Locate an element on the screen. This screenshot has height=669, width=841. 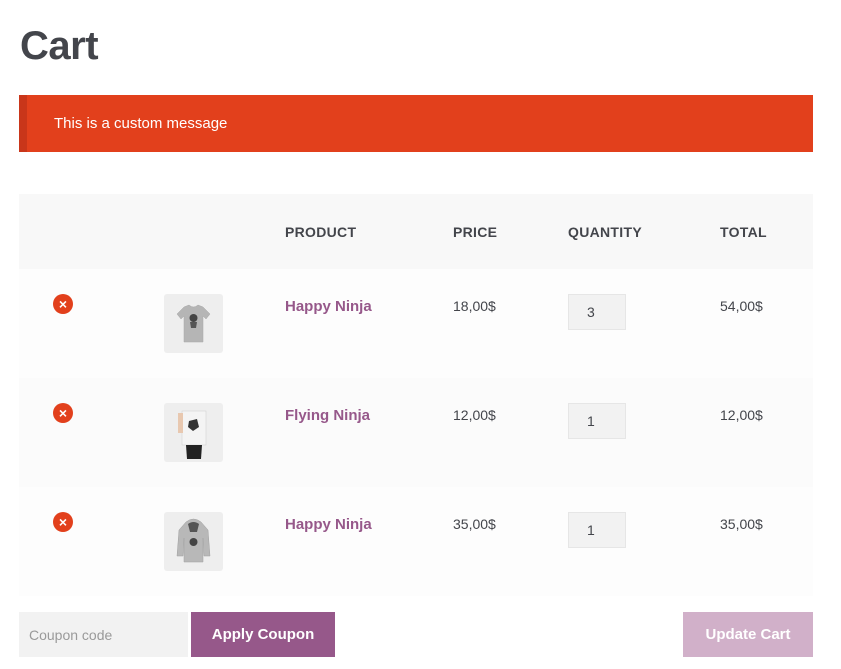
table-header-row: PRODUCT PRICE QUANTITY TOTAL is located at coordinates (416, 231).